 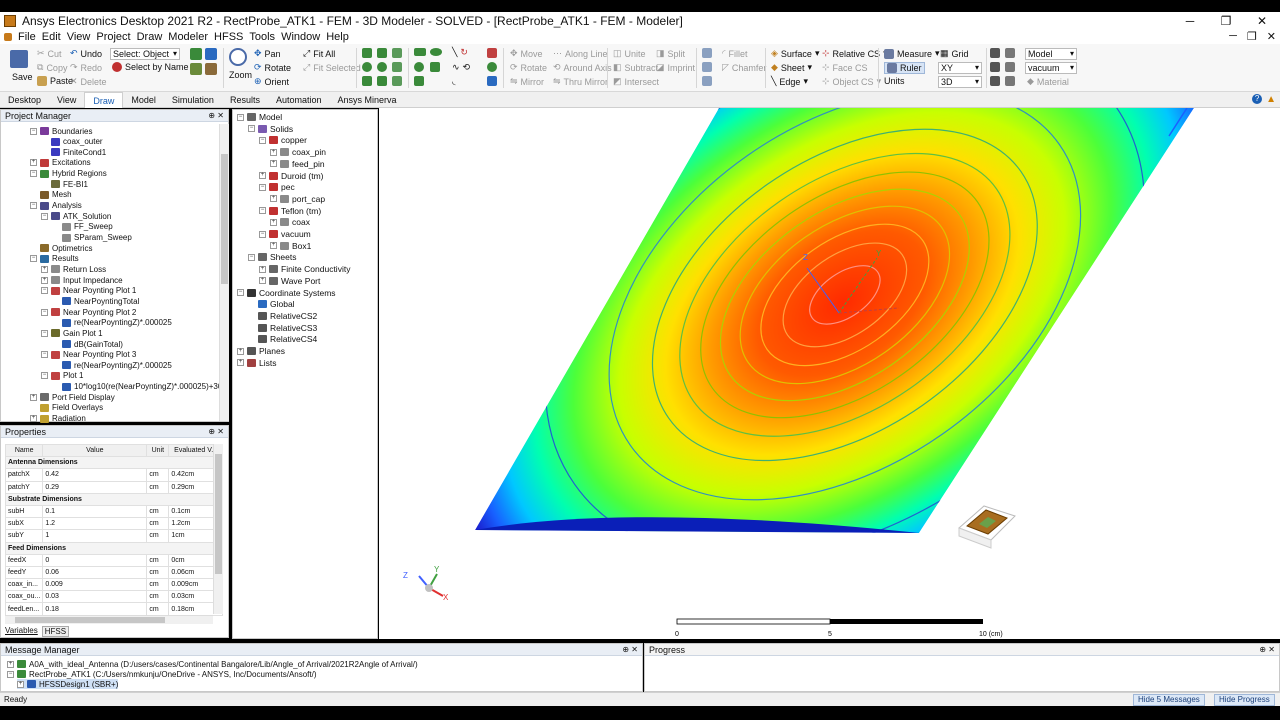 I want to click on property-value: 0.03, so click(x=95, y=597).